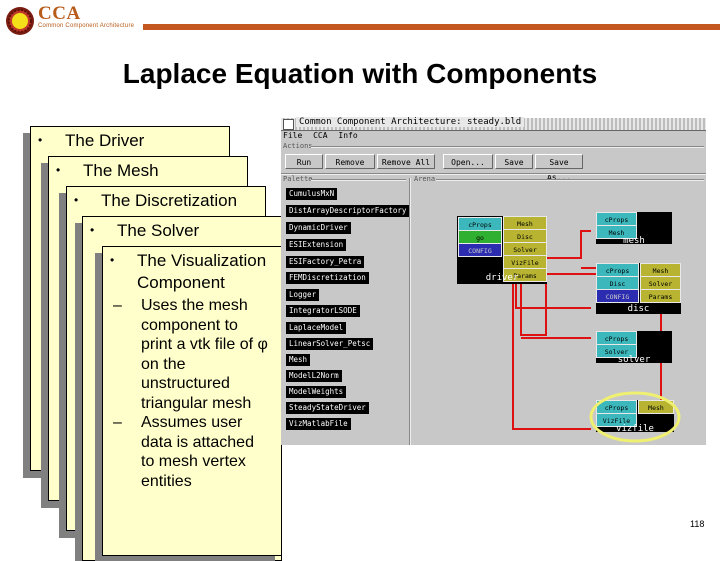 The width and height of the screenshot is (720, 561). Describe the element at coordinates (697, 524) in the screenshot. I see `page-number: 118` at that location.